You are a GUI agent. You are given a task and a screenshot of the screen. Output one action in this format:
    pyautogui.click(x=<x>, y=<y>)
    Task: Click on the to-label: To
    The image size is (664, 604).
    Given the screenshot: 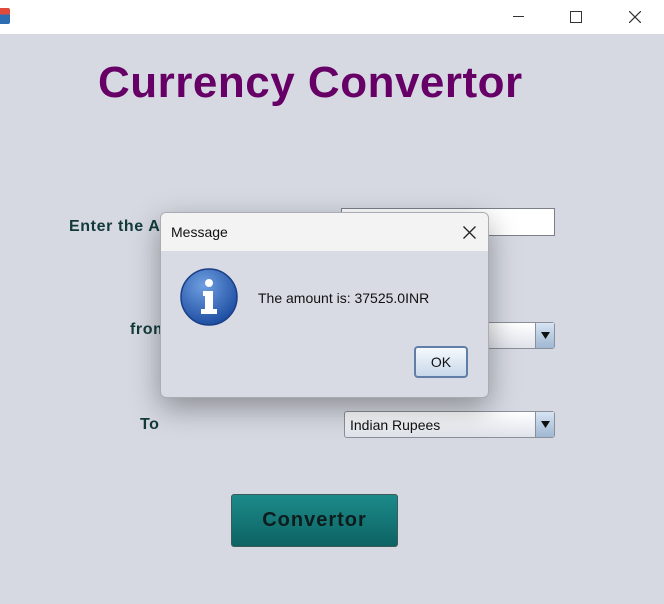 What is the action you would take?
    pyautogui.click(x=150, y=424)
    